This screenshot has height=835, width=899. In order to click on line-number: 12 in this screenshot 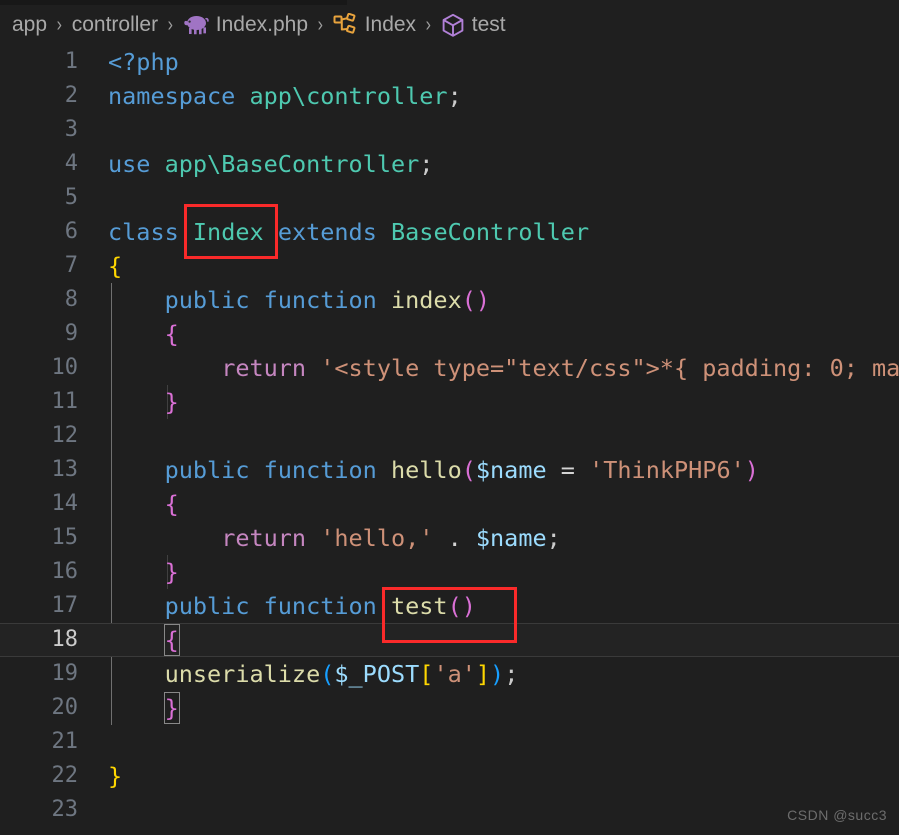, I will do `click(65, 435)`.